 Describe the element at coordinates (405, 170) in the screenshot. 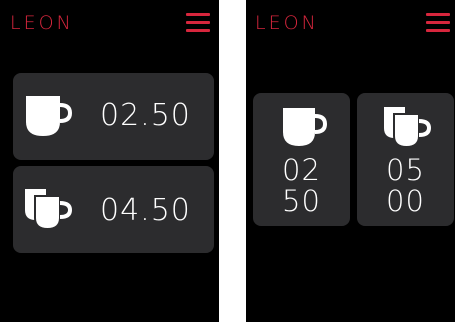

I see `price-top: 05` at that location.